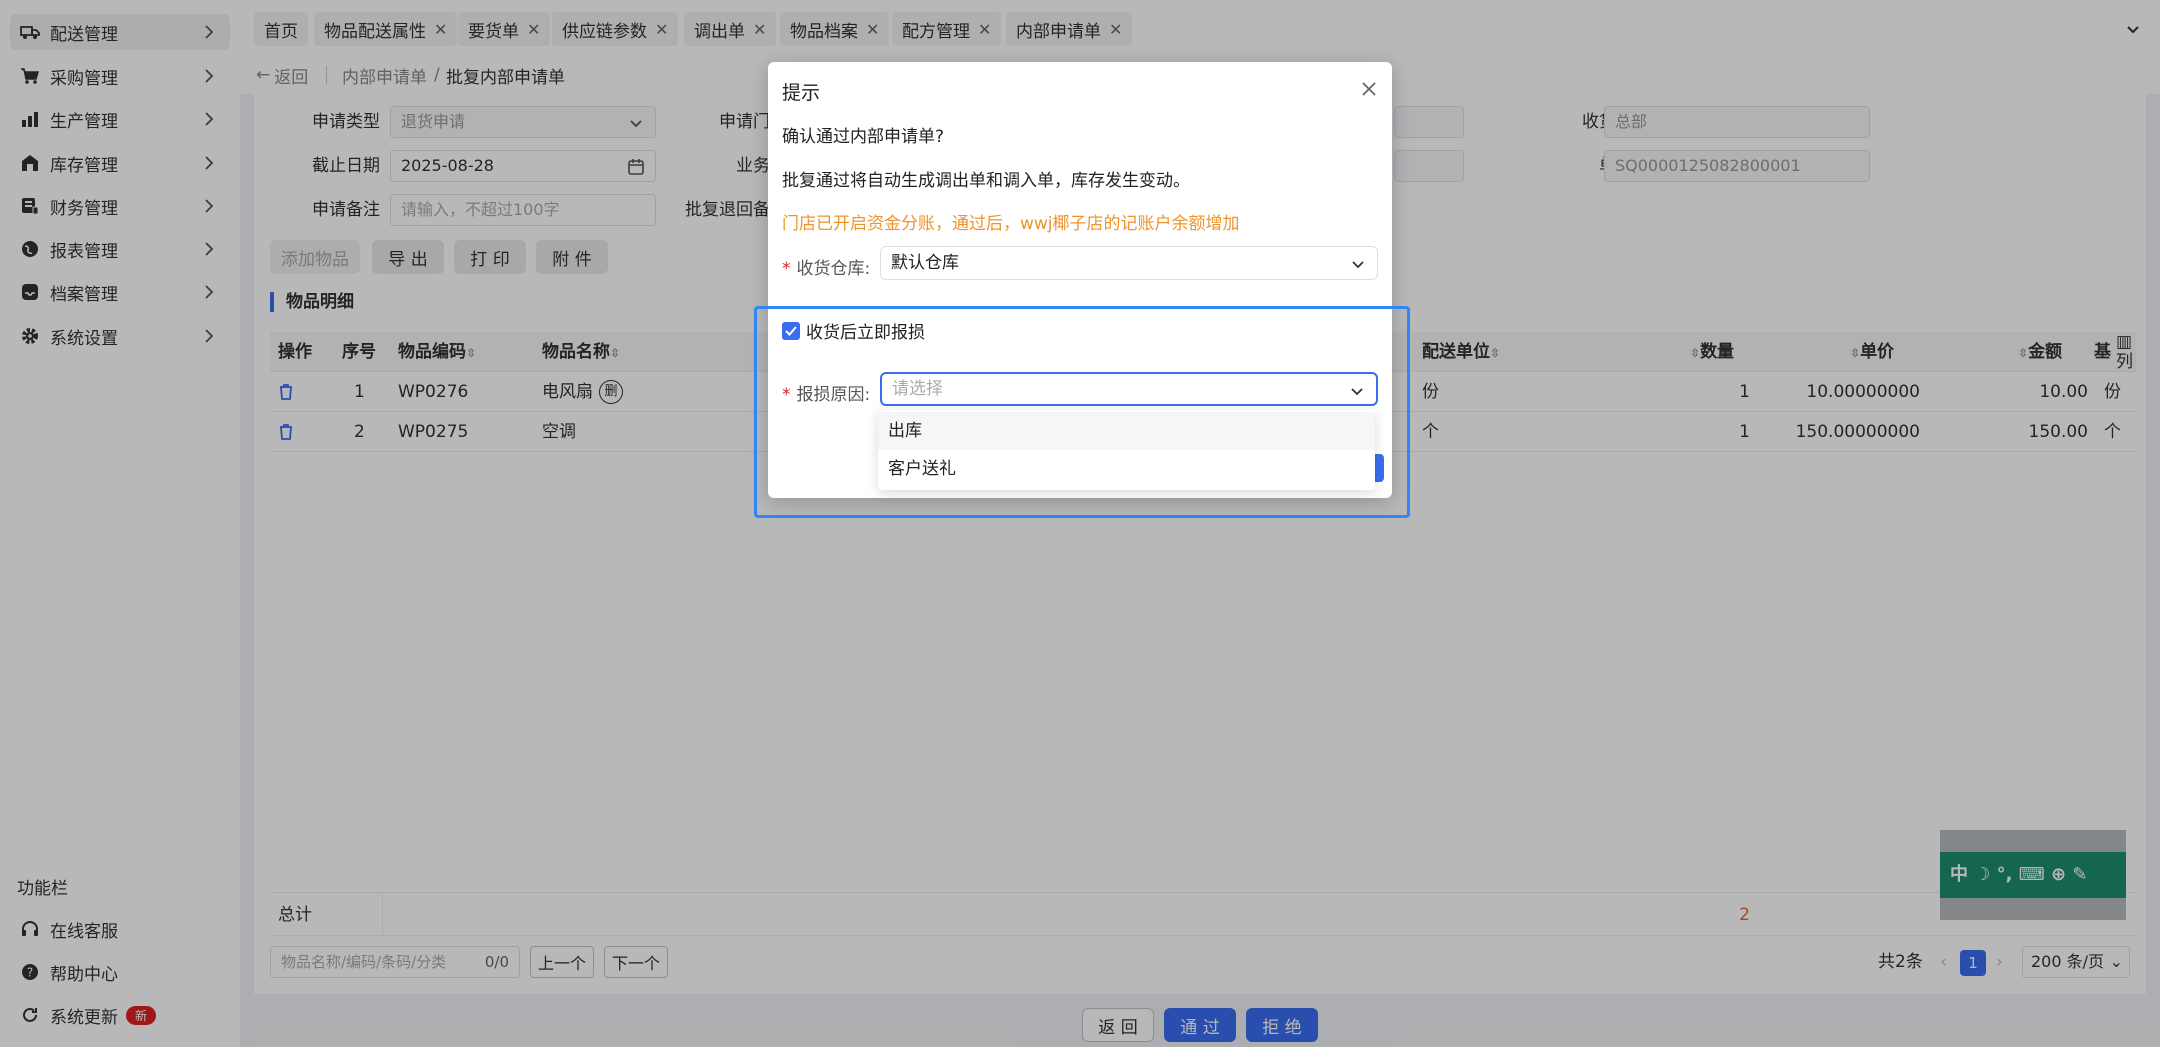  Describe the element at coordinates (925, 263) in the screenshot. I see `warehouse-value: 默认仓库` at that location.